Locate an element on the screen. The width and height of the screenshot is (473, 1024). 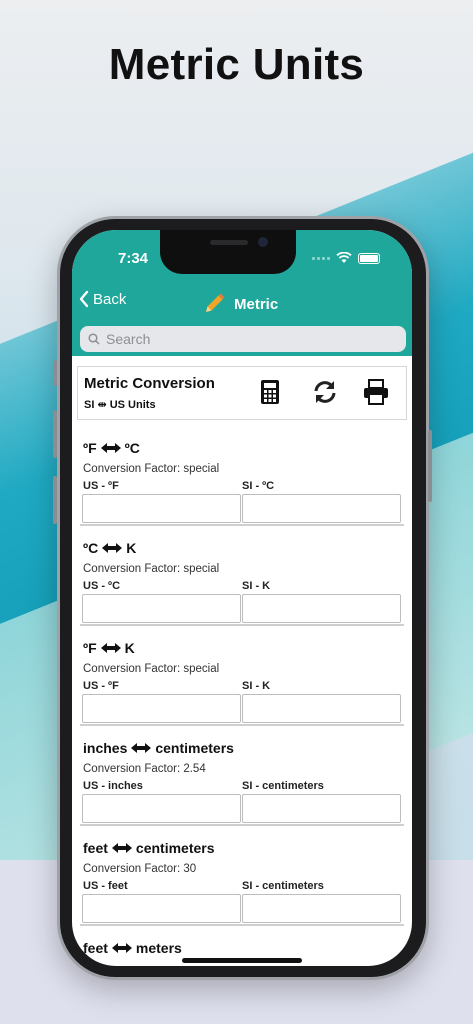
wifi-icon is located at coordinates (344, 257).